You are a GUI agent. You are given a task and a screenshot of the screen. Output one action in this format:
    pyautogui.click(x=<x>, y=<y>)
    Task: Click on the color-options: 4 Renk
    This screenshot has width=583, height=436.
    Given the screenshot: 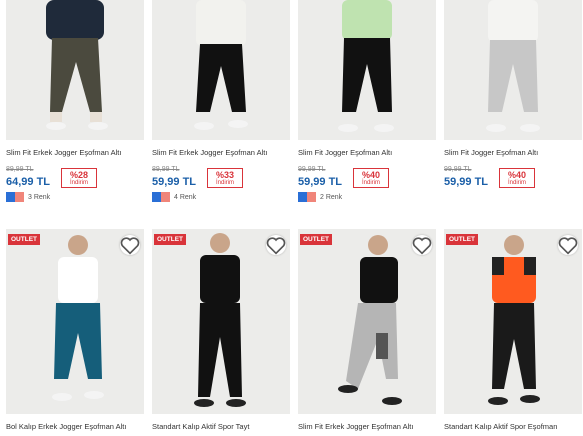 What is the action you would take?
    pyautogui.click(x=174, y=197)
    